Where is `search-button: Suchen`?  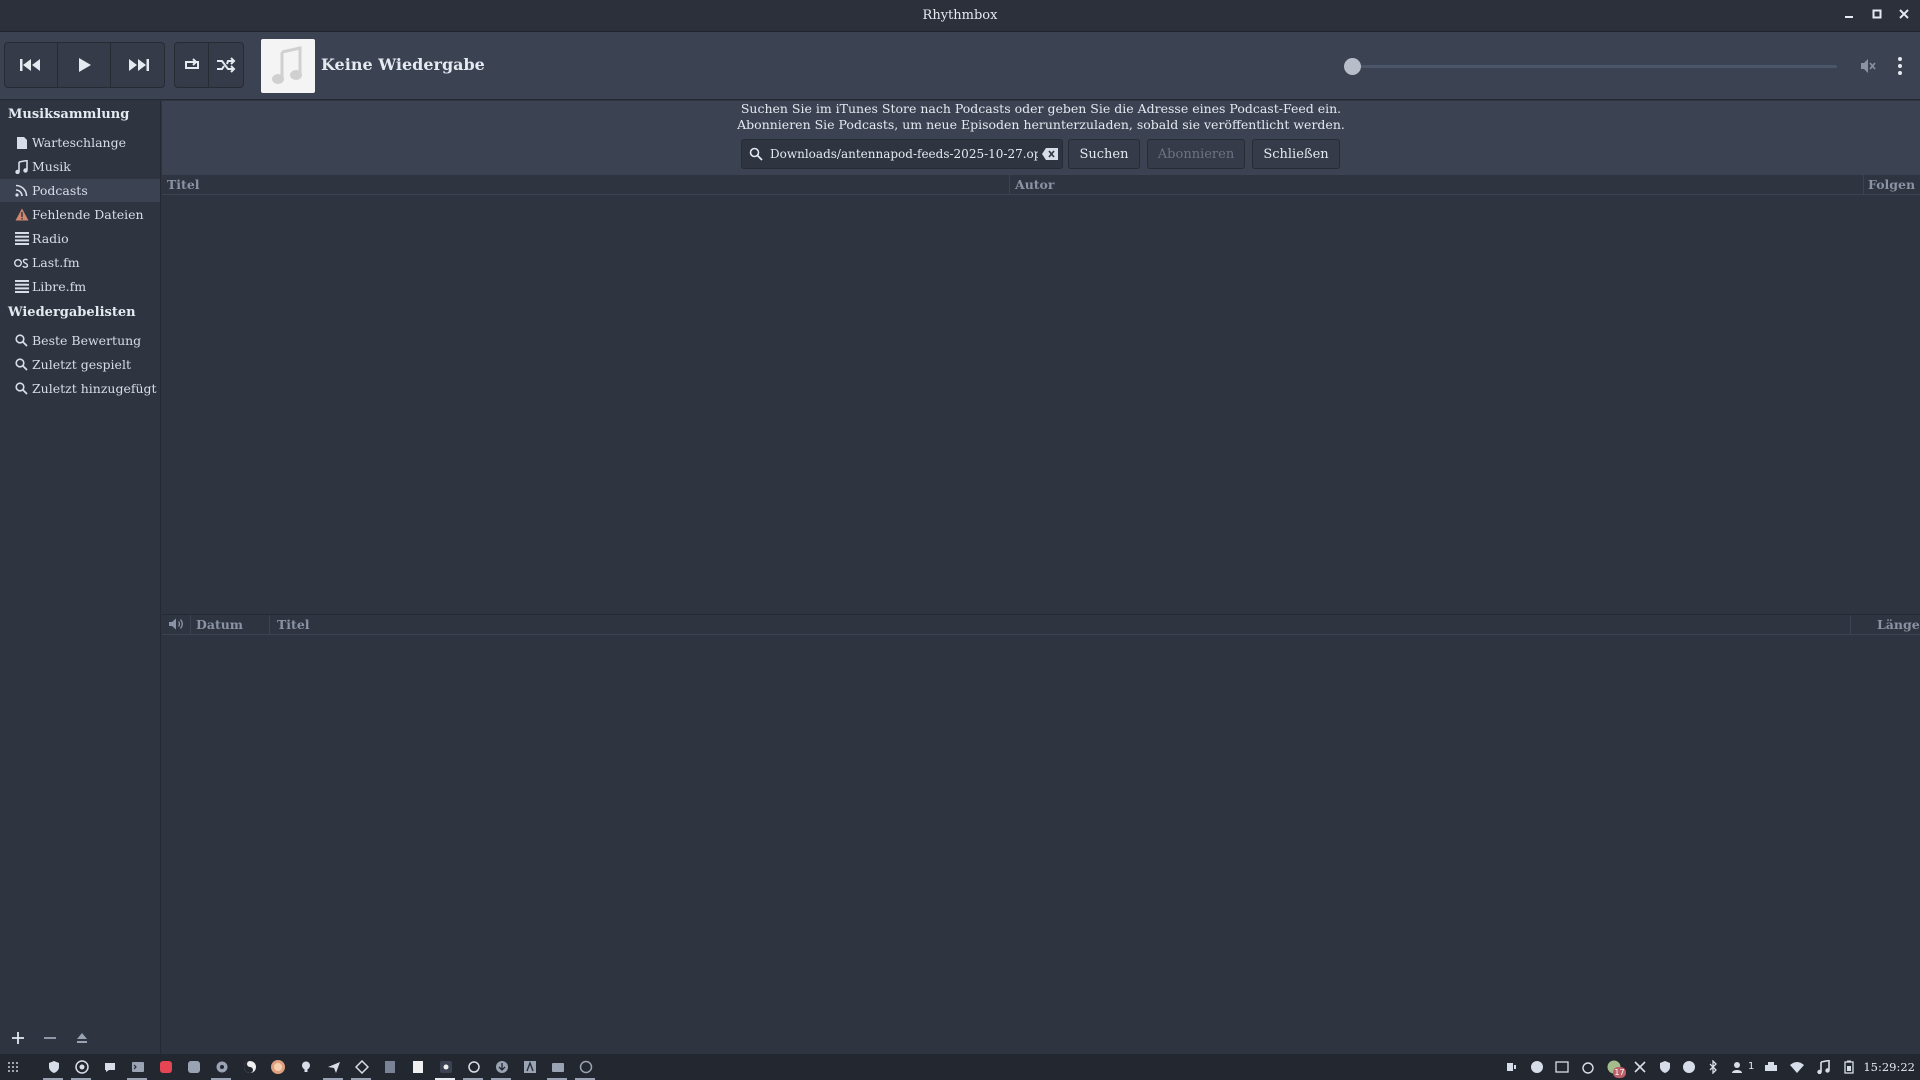
search-button: Suchen is located at coordinates (1104, 154).